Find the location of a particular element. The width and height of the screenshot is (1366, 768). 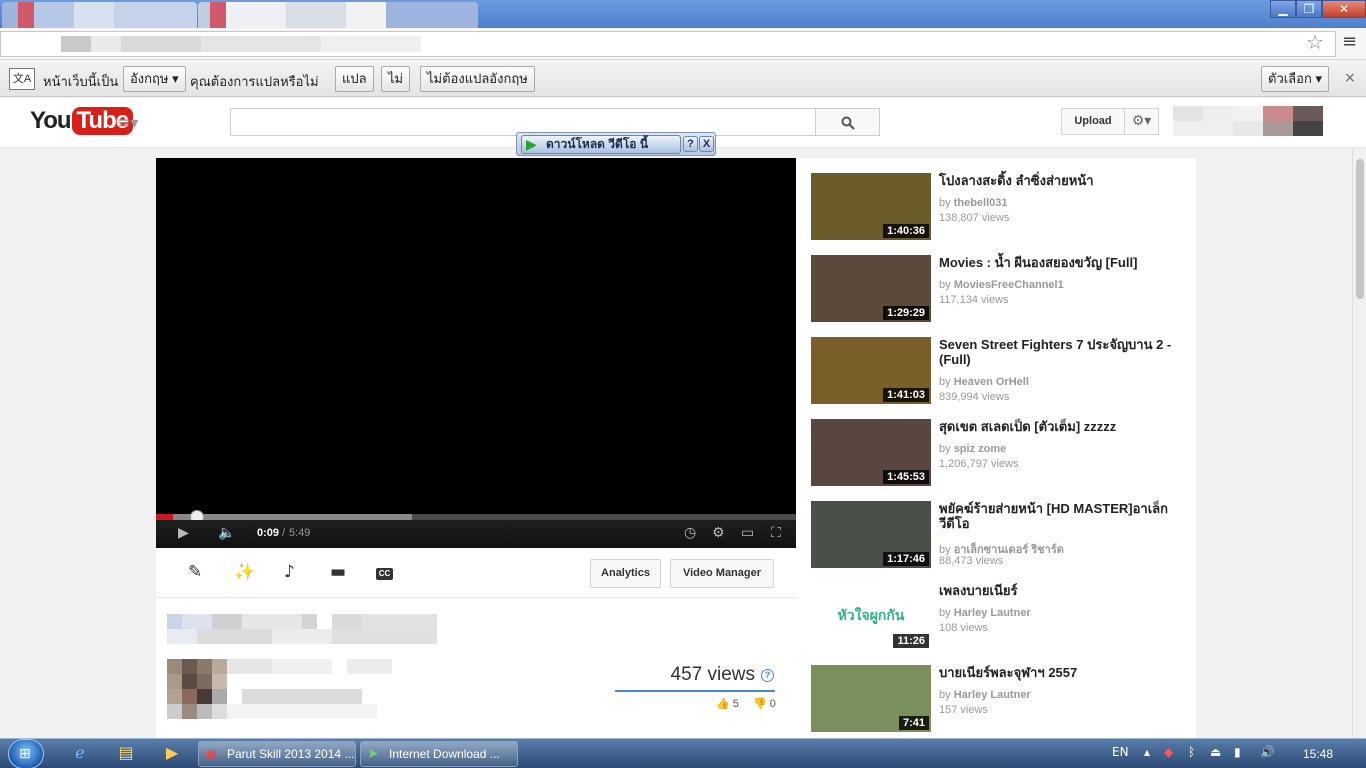

video-thumbnail: 1:17:46 is located at coordinates (871, 534).